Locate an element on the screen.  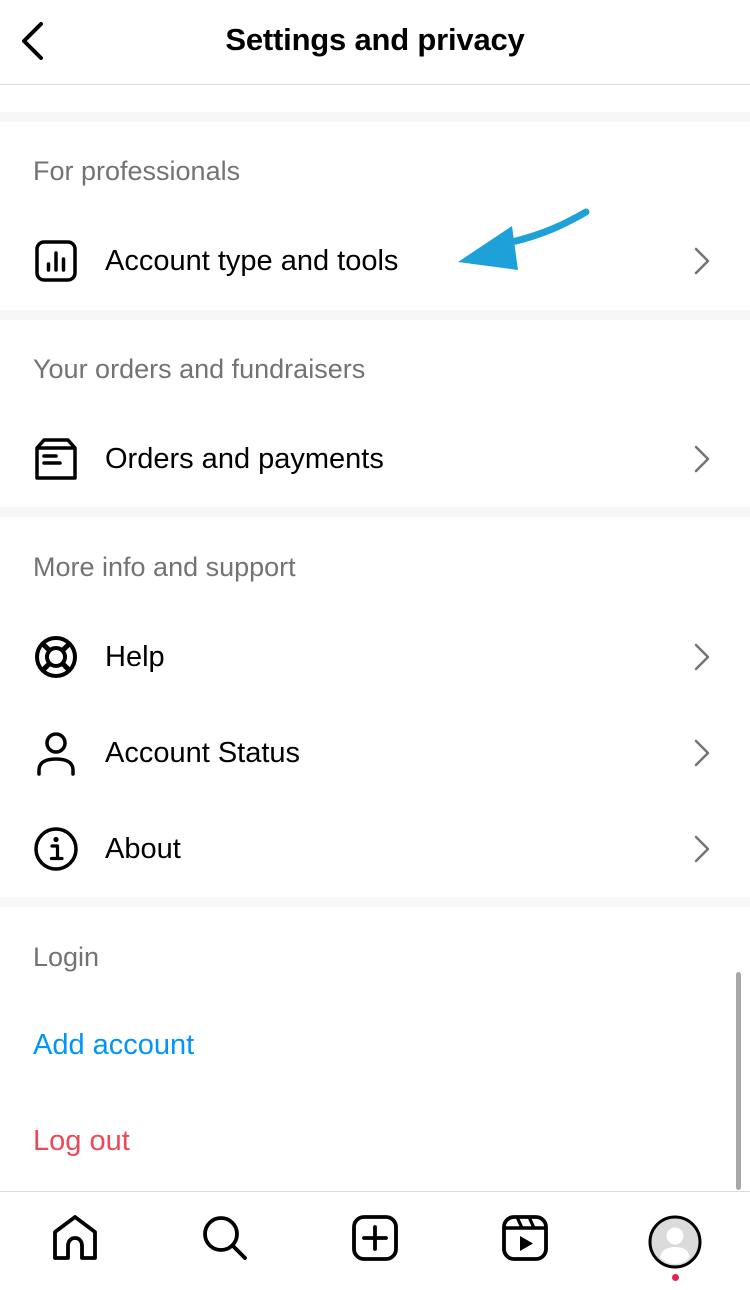
home-icon is located at coordinates (75, 1237).